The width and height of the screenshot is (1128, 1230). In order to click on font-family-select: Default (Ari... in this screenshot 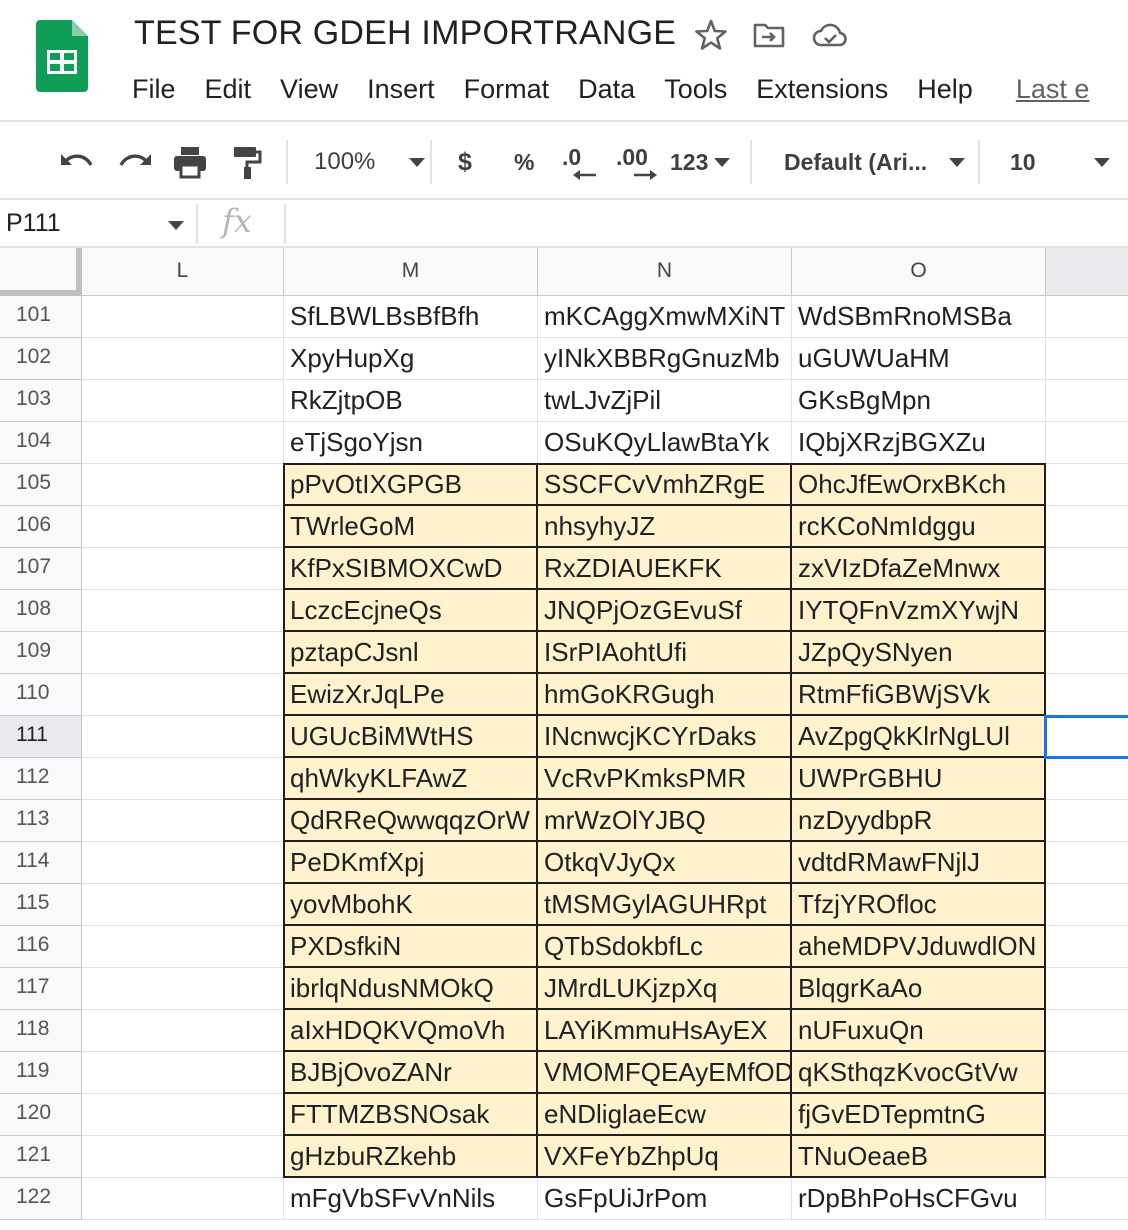, I will do `click(875, 162)`.